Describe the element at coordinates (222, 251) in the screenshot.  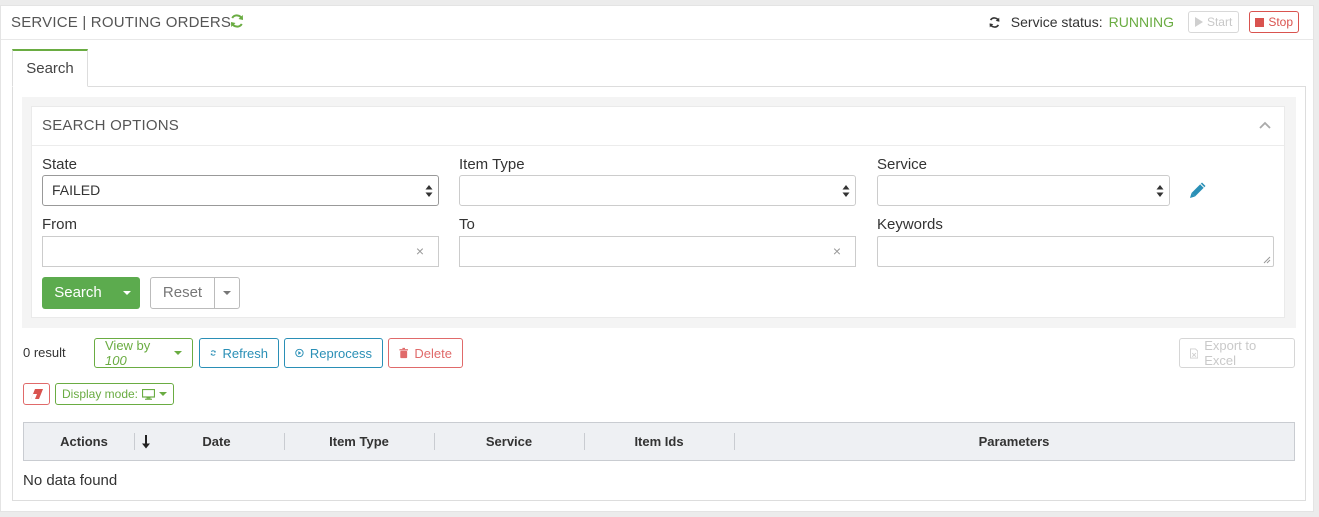
I see `from-date-input` at that location.